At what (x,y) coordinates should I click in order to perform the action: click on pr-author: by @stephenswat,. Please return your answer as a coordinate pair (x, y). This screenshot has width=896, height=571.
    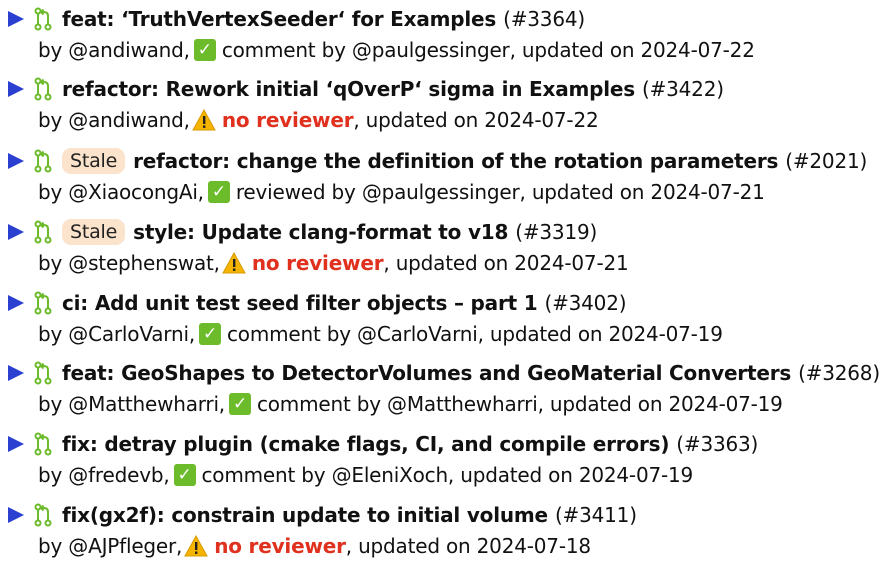
    Looking at the image, I should click on (129, 263).